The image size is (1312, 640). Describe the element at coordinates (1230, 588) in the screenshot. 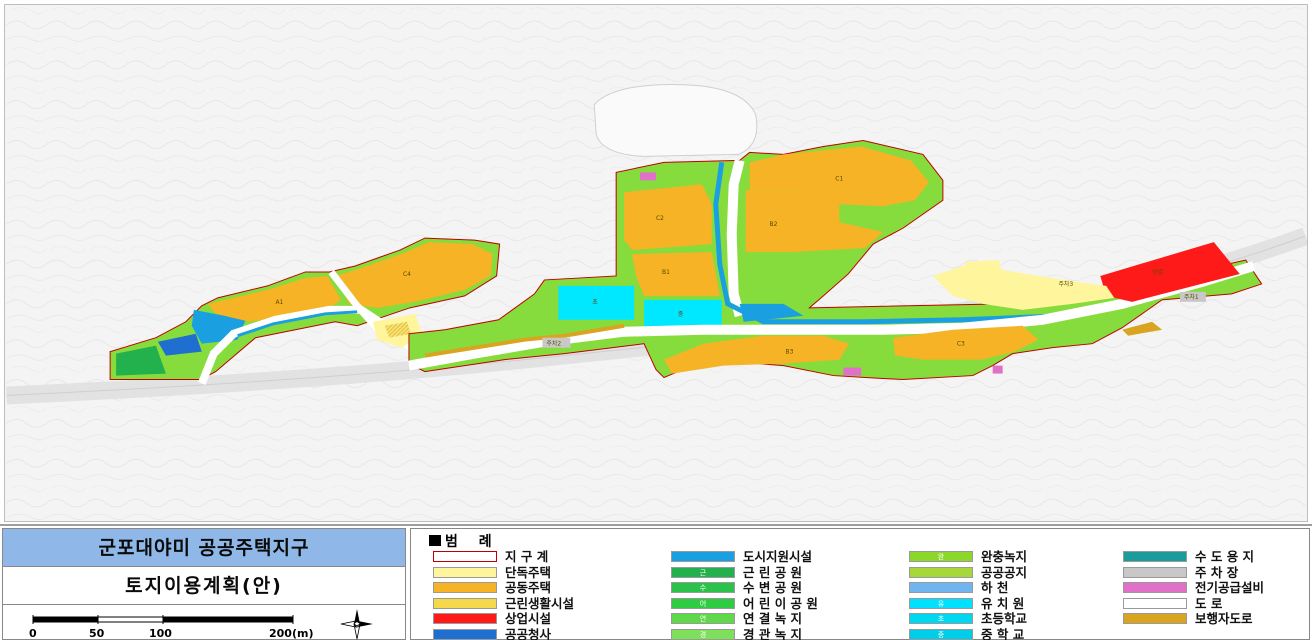

I see `legend-label: 전기공급설비` at that location.